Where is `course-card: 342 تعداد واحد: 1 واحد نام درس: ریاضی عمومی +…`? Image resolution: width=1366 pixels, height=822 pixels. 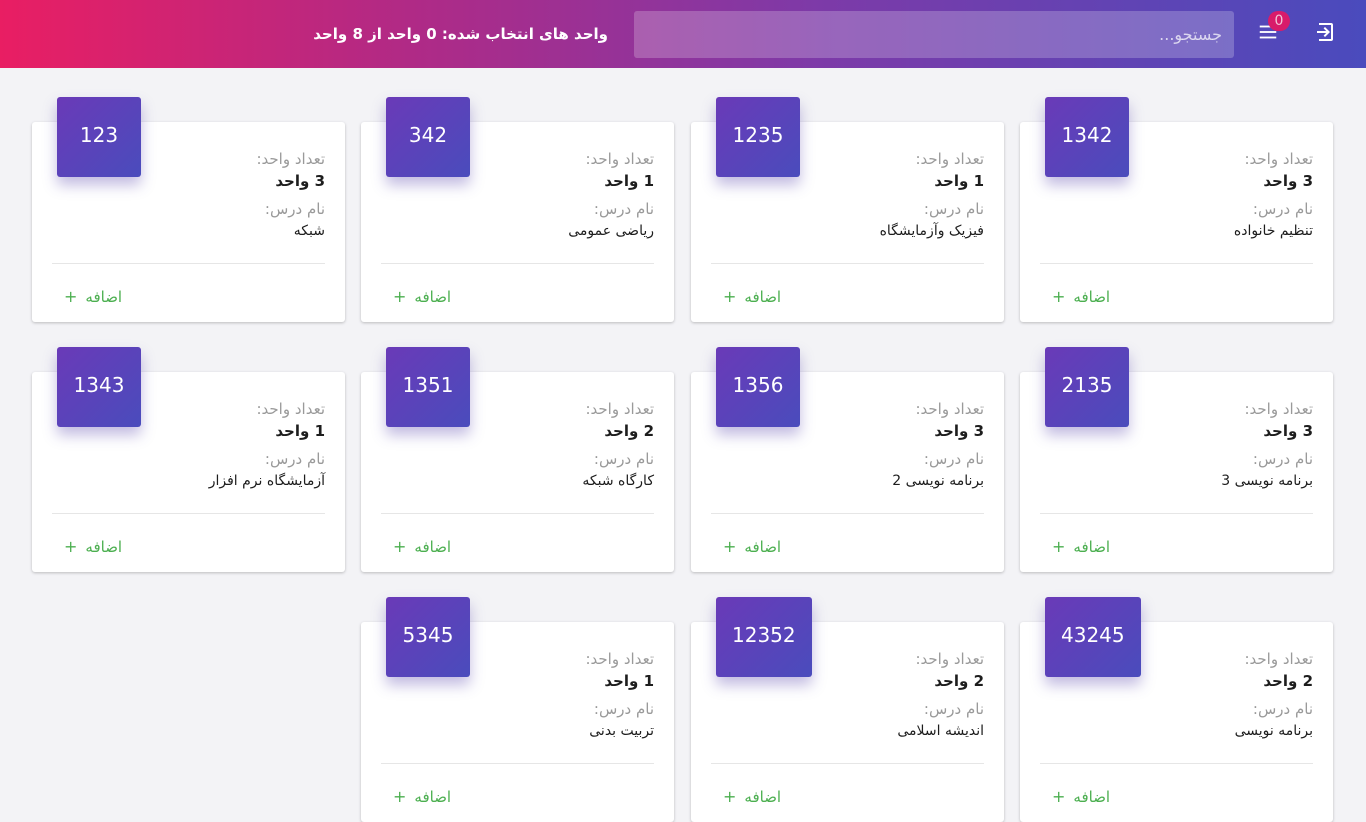 course-card: 342 تعداد واحد: 1 واحد نام درس: ریاضی عمومی +… is located at coordinates (517, 209).